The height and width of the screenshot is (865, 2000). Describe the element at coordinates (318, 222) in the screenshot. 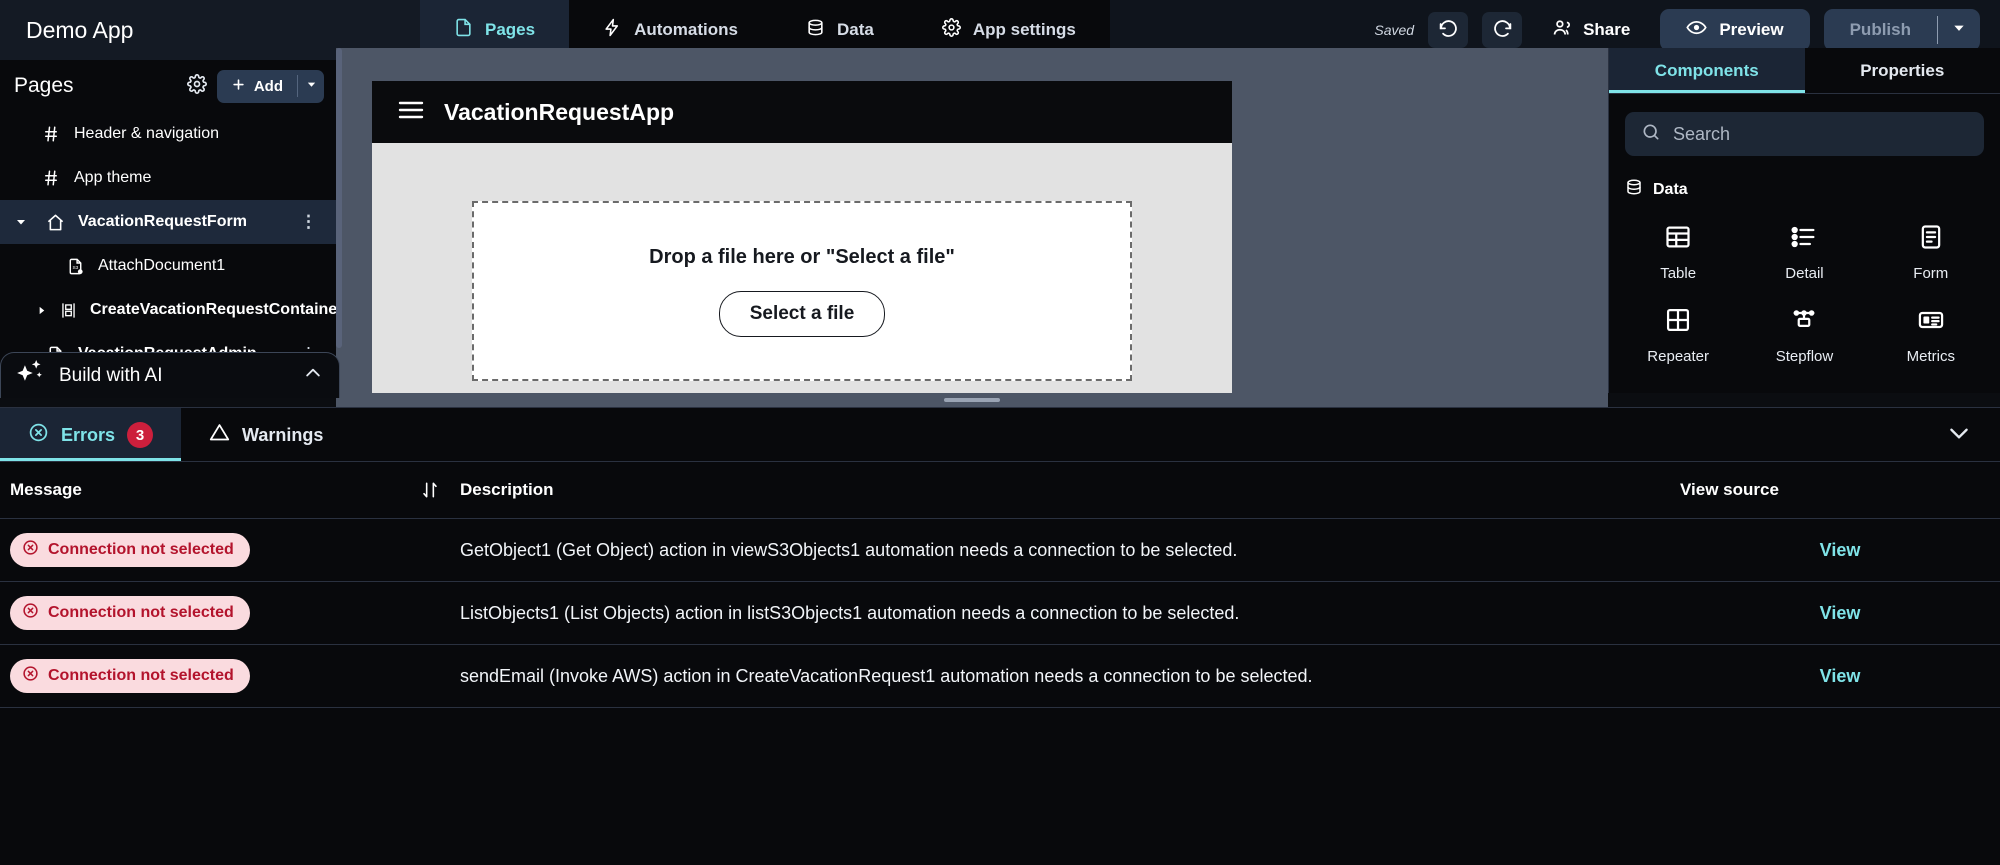

I see `row-menu-button: ⋮` at that location.